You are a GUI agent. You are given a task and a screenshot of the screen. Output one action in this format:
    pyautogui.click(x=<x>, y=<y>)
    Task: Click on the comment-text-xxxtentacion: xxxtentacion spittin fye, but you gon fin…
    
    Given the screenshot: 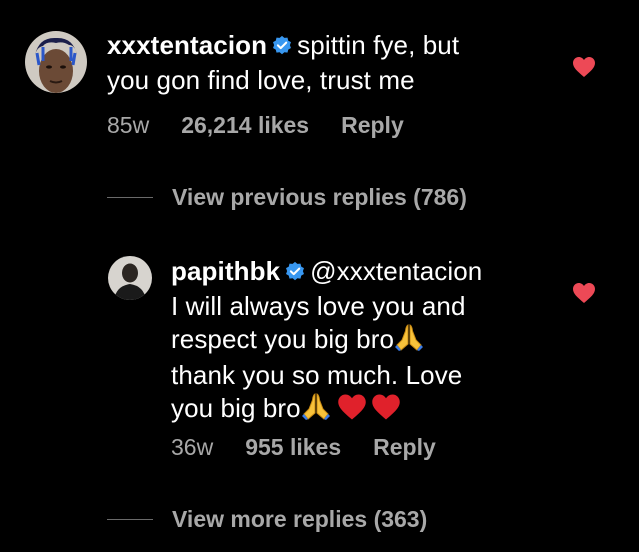 What is the action you would take?
    pyautogui.click(x=327, y=62)
    